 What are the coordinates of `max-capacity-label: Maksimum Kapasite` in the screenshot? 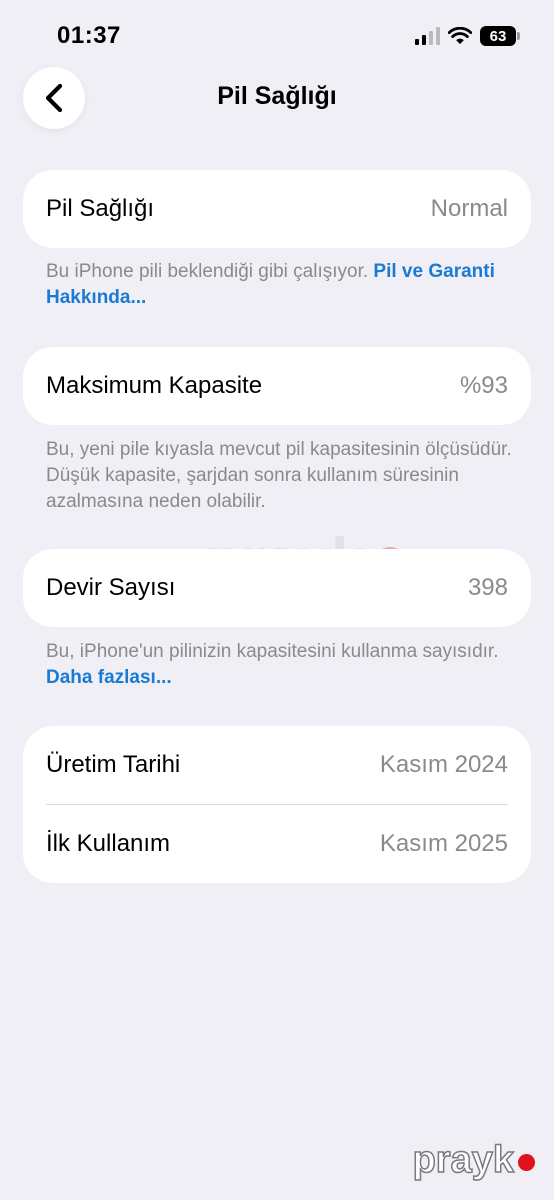 It's located at (154, 385).